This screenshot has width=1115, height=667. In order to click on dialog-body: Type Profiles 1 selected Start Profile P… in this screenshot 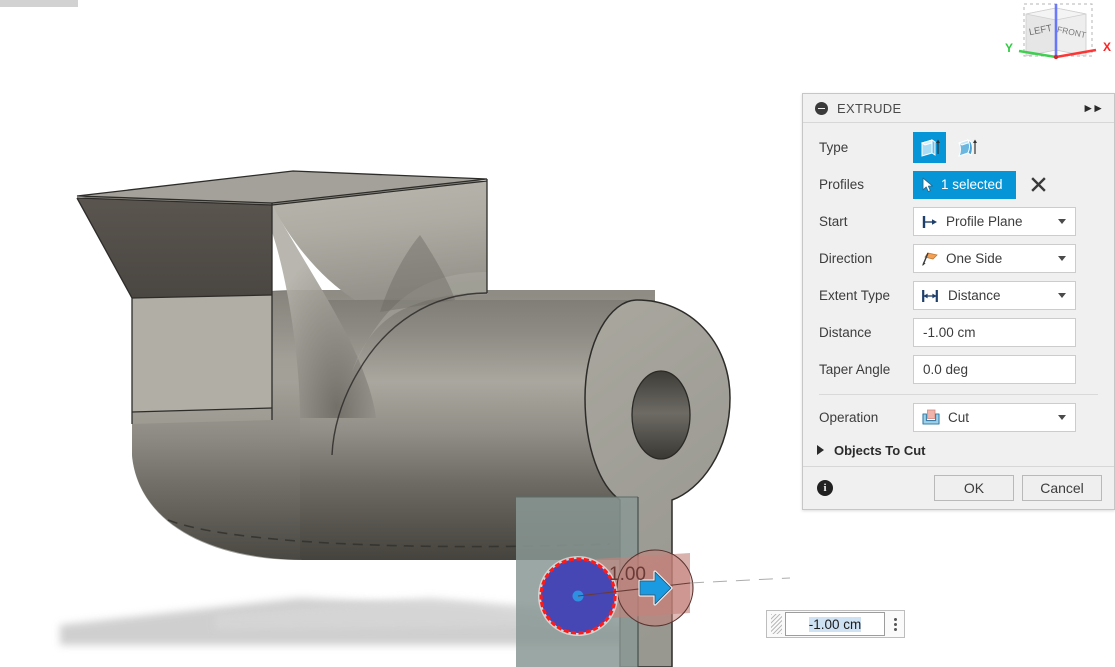, I will do `click(958, 294)`.